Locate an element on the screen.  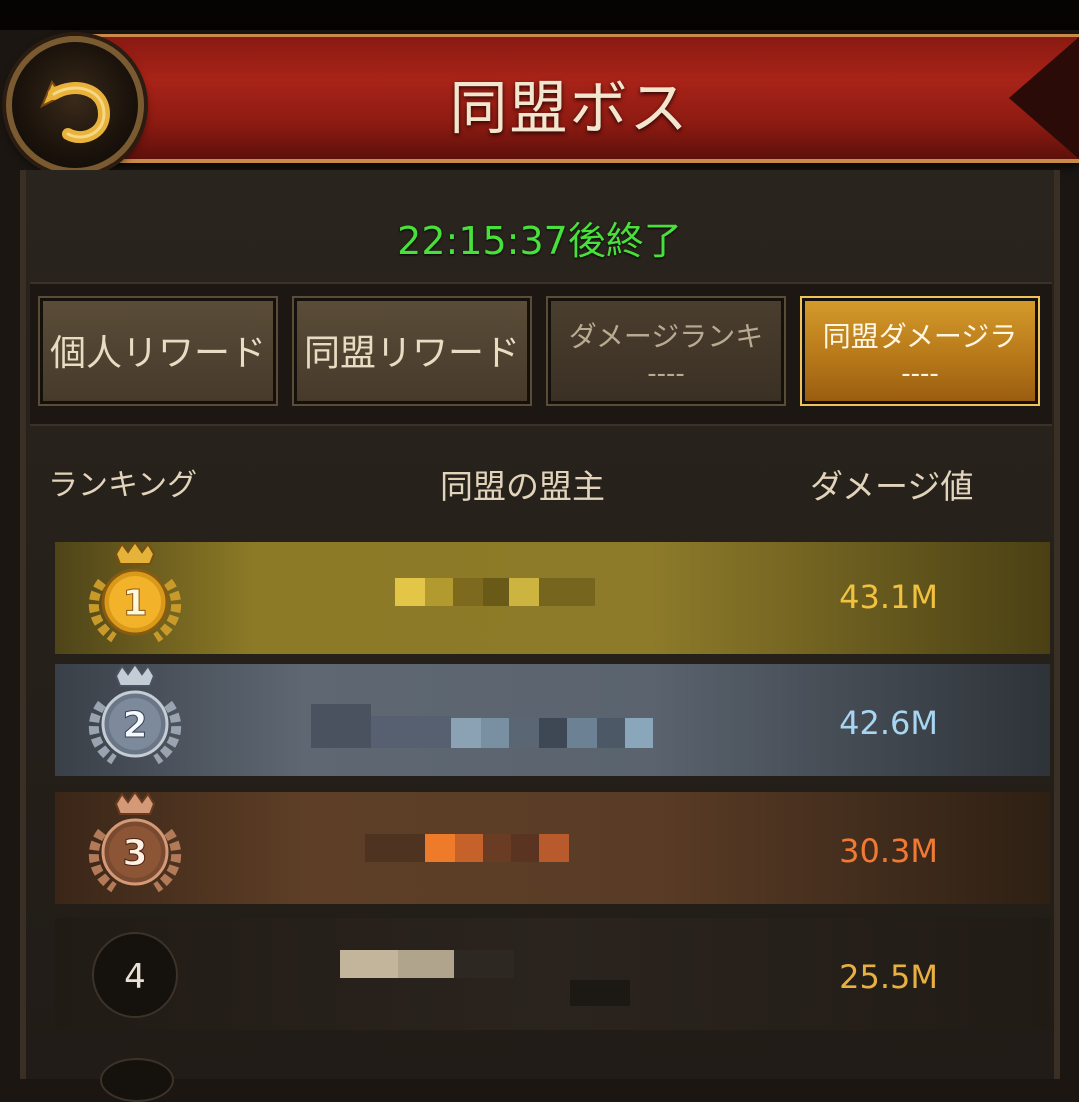
tab-label: 同盟ダメージラ is located at coordinates (920, 336).